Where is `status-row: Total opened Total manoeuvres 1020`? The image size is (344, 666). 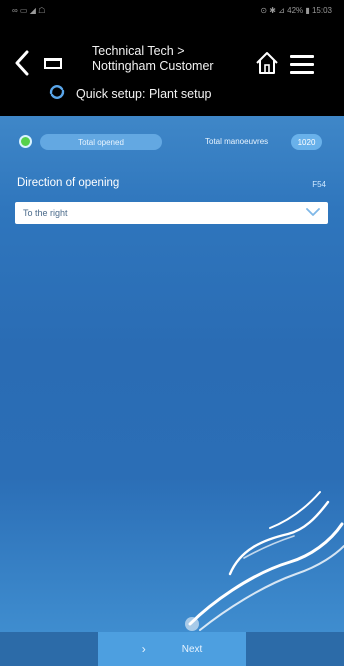 status-row: Total opened Total manoeuvres 1020 is located at coordinates (172, 142).